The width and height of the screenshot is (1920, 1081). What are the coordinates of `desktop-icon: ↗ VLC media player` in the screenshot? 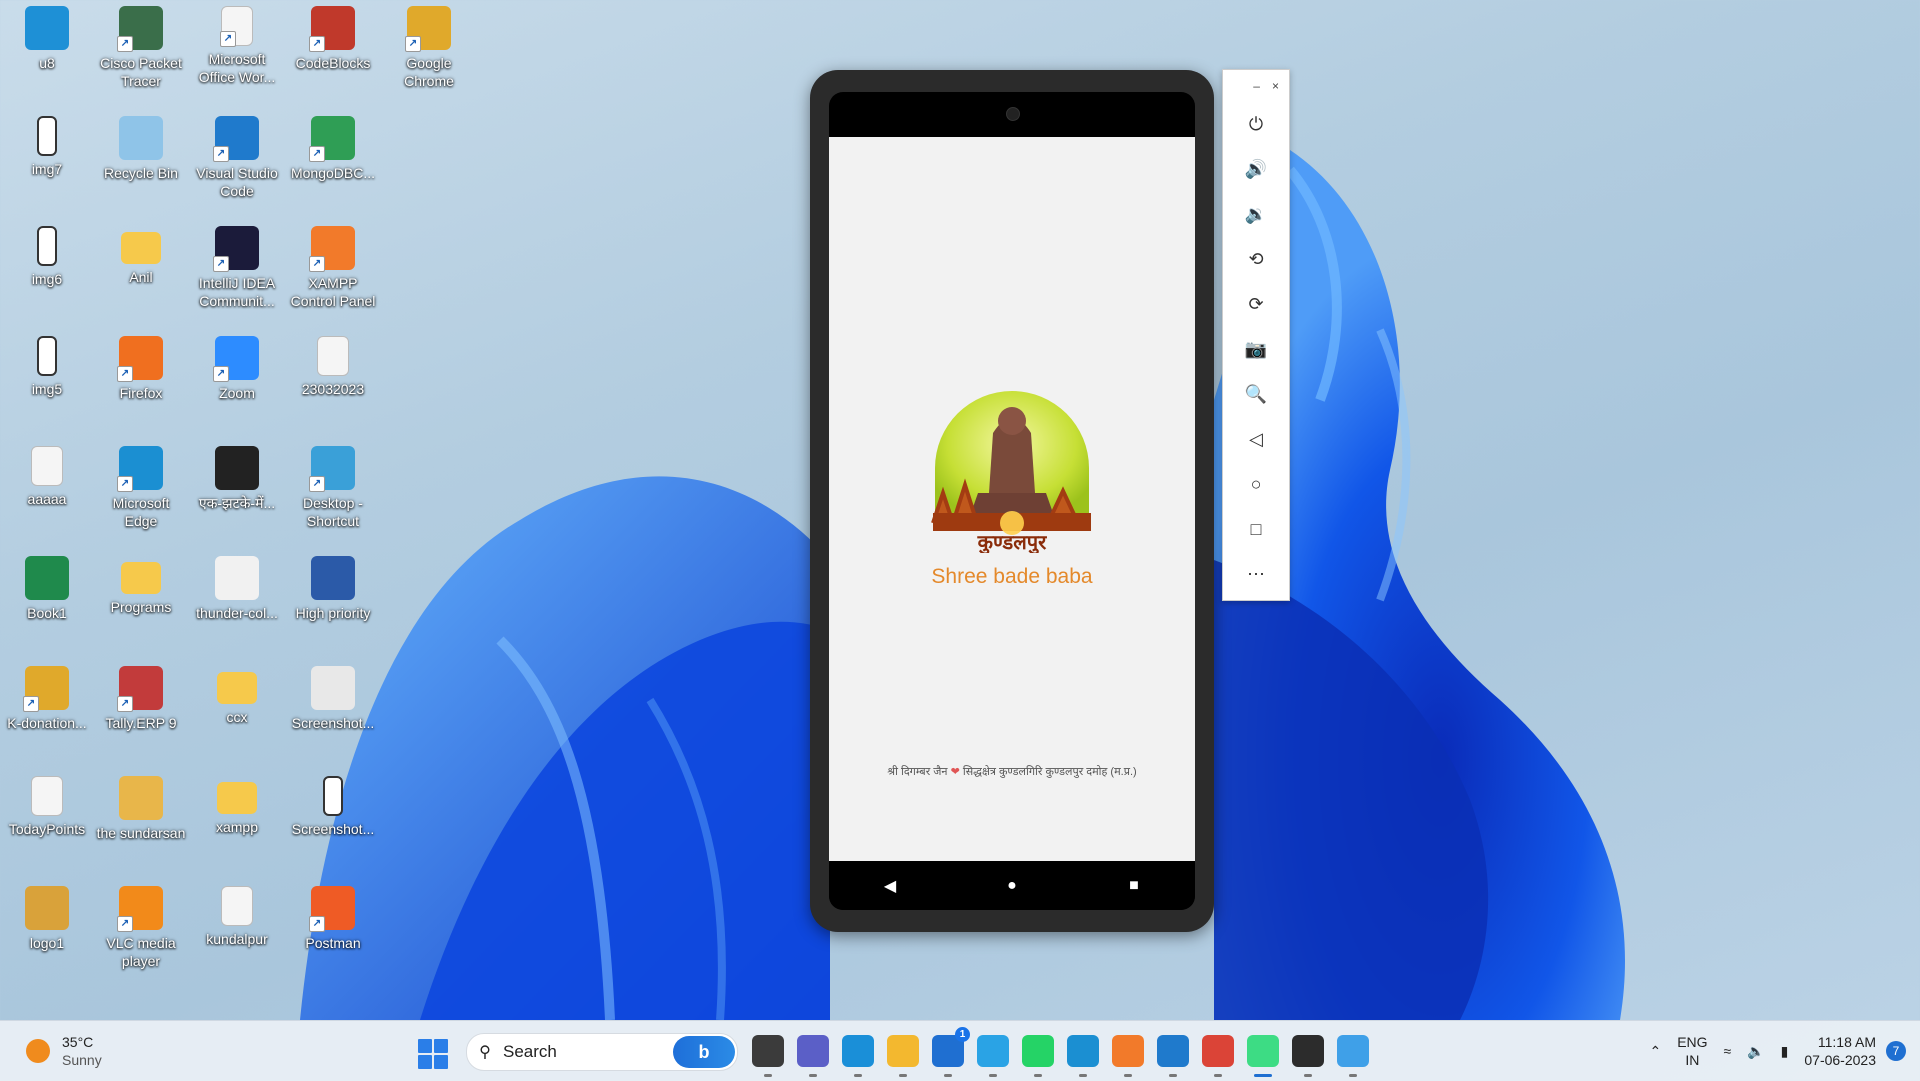 It's located at (141, 928).